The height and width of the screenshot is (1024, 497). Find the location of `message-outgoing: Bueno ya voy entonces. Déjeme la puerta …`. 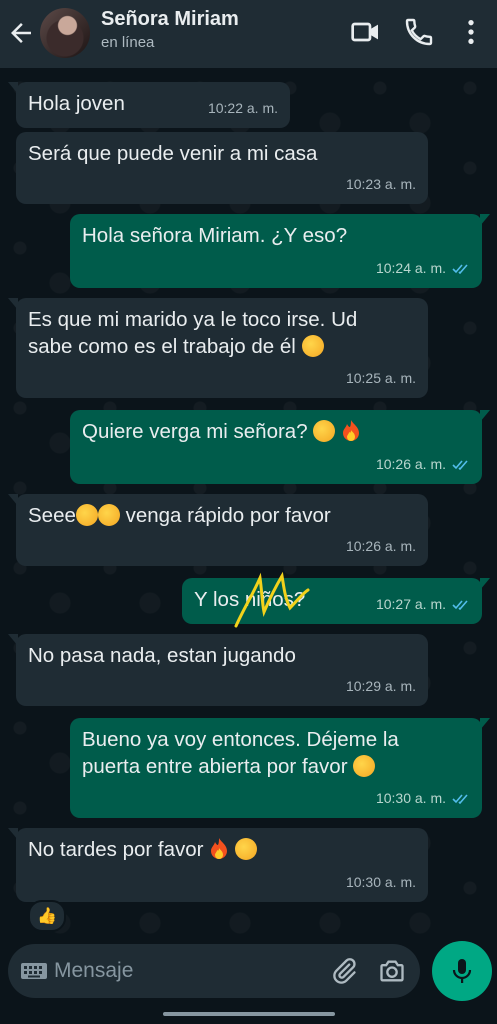

message-outgoing: Bueno ya voy entonces. Déjeme la puerta … is located at coordinates (280, 768).